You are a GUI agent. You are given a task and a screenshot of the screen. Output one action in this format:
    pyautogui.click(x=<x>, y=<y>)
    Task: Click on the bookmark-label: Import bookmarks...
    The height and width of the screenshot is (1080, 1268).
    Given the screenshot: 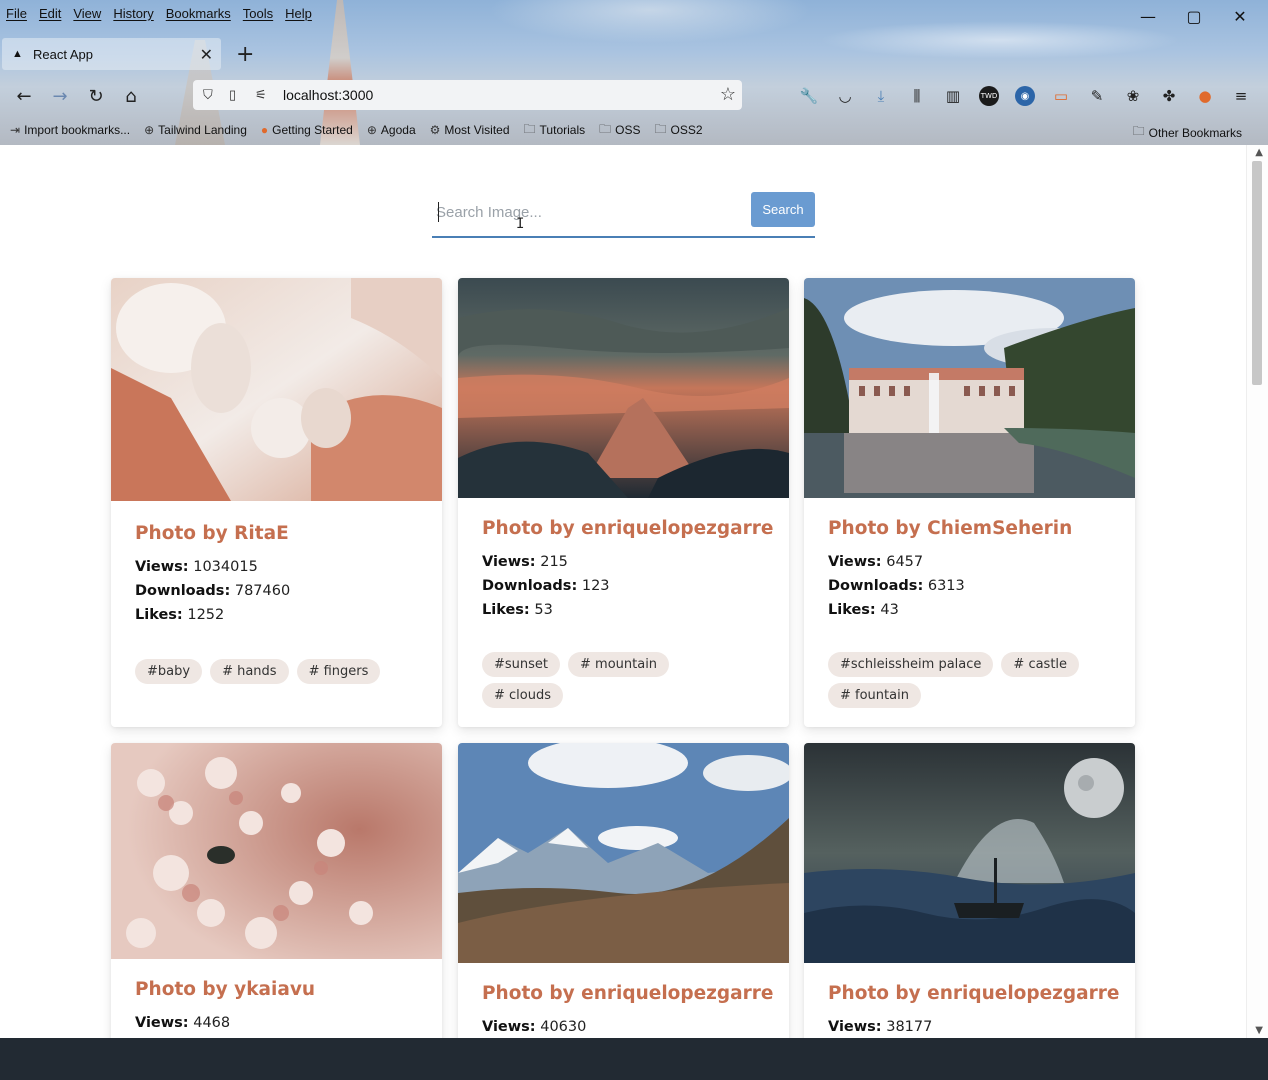 What is the action you would take?
    pyautogui.click(x=77, y=130)
    